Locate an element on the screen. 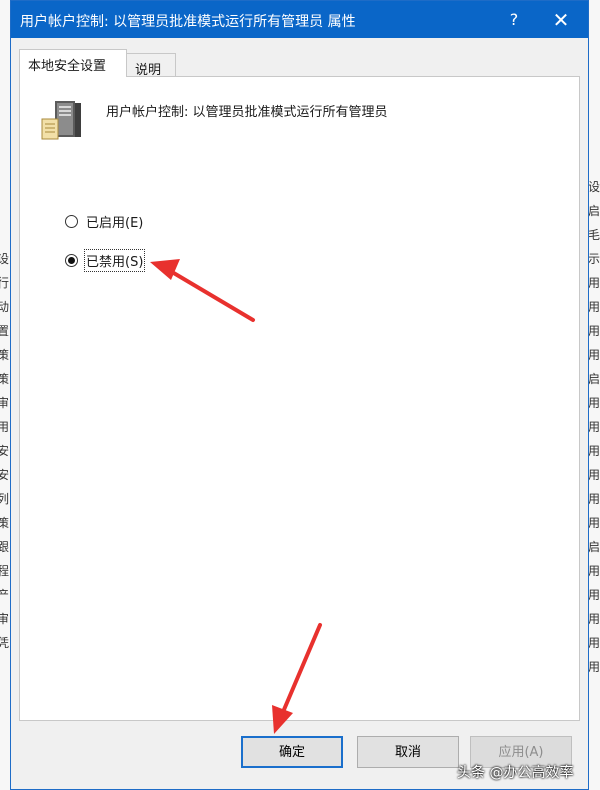  watermark: 头条 @办公高效率 is located at coordinates (515, 773).